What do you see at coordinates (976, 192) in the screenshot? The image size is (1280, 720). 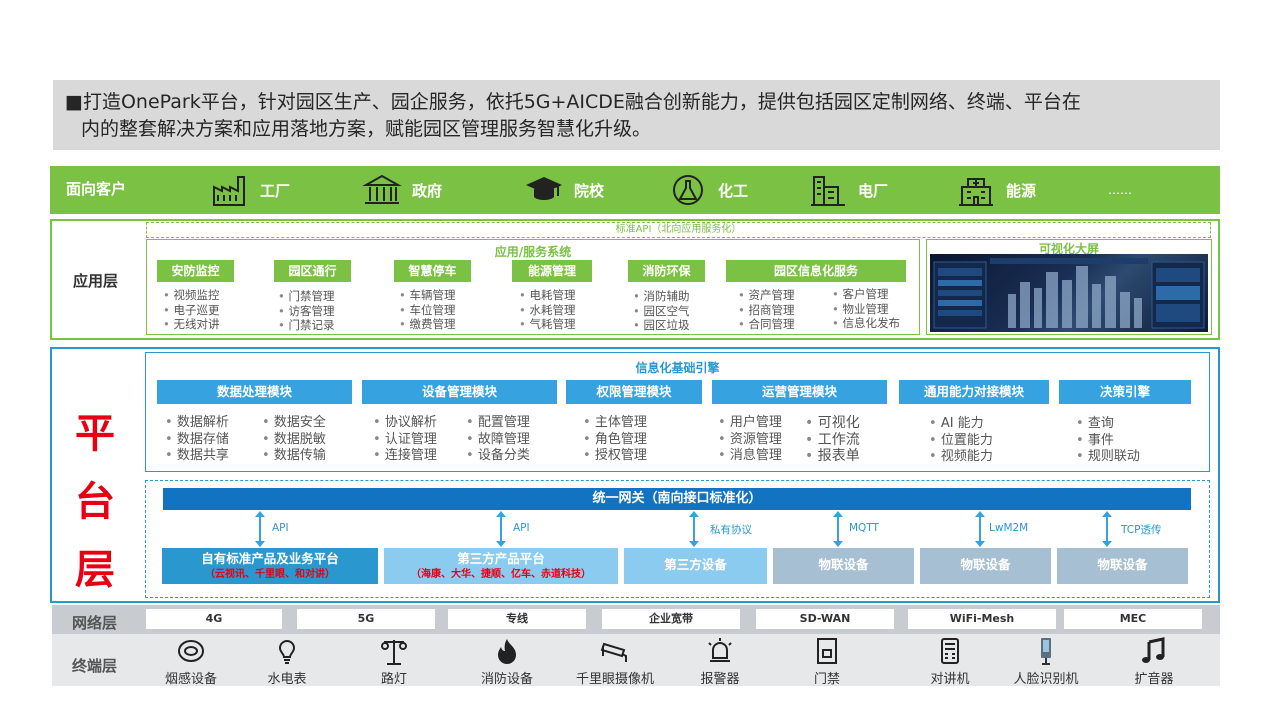 I see `hospital-building-icon` at bounding box center [976, 192].